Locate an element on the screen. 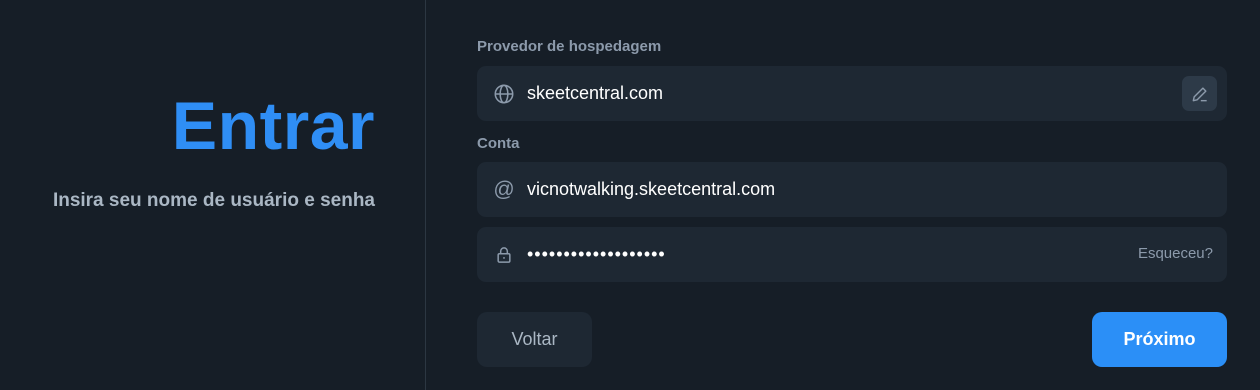  account-label: Conta is located at coordinates (498, 143).